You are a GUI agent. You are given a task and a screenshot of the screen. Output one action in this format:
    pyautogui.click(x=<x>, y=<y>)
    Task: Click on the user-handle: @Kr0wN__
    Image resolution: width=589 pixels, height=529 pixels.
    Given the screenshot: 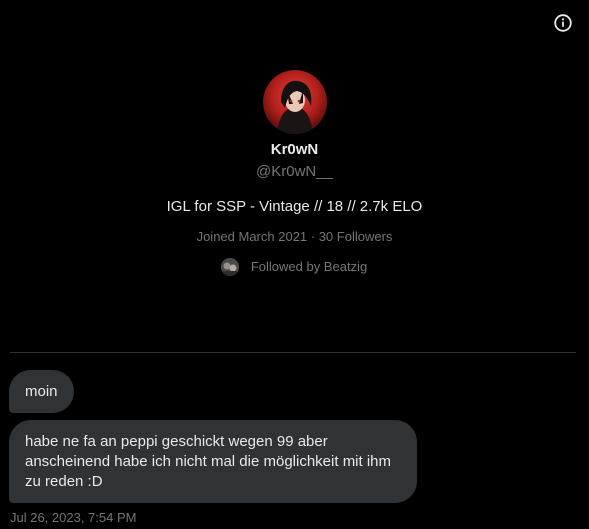 What is the action you would take?
    pyautogui.click(x=294, y=171)
    